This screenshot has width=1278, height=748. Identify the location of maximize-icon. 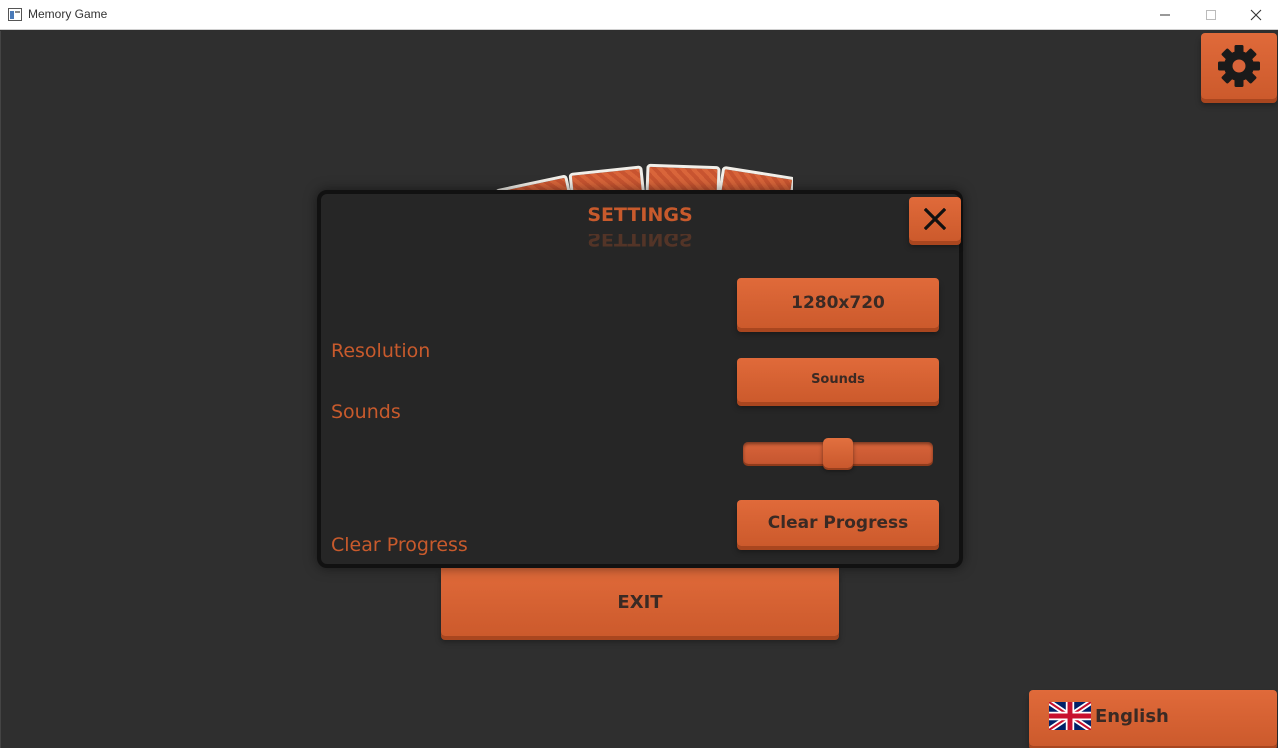
(1211, 15).